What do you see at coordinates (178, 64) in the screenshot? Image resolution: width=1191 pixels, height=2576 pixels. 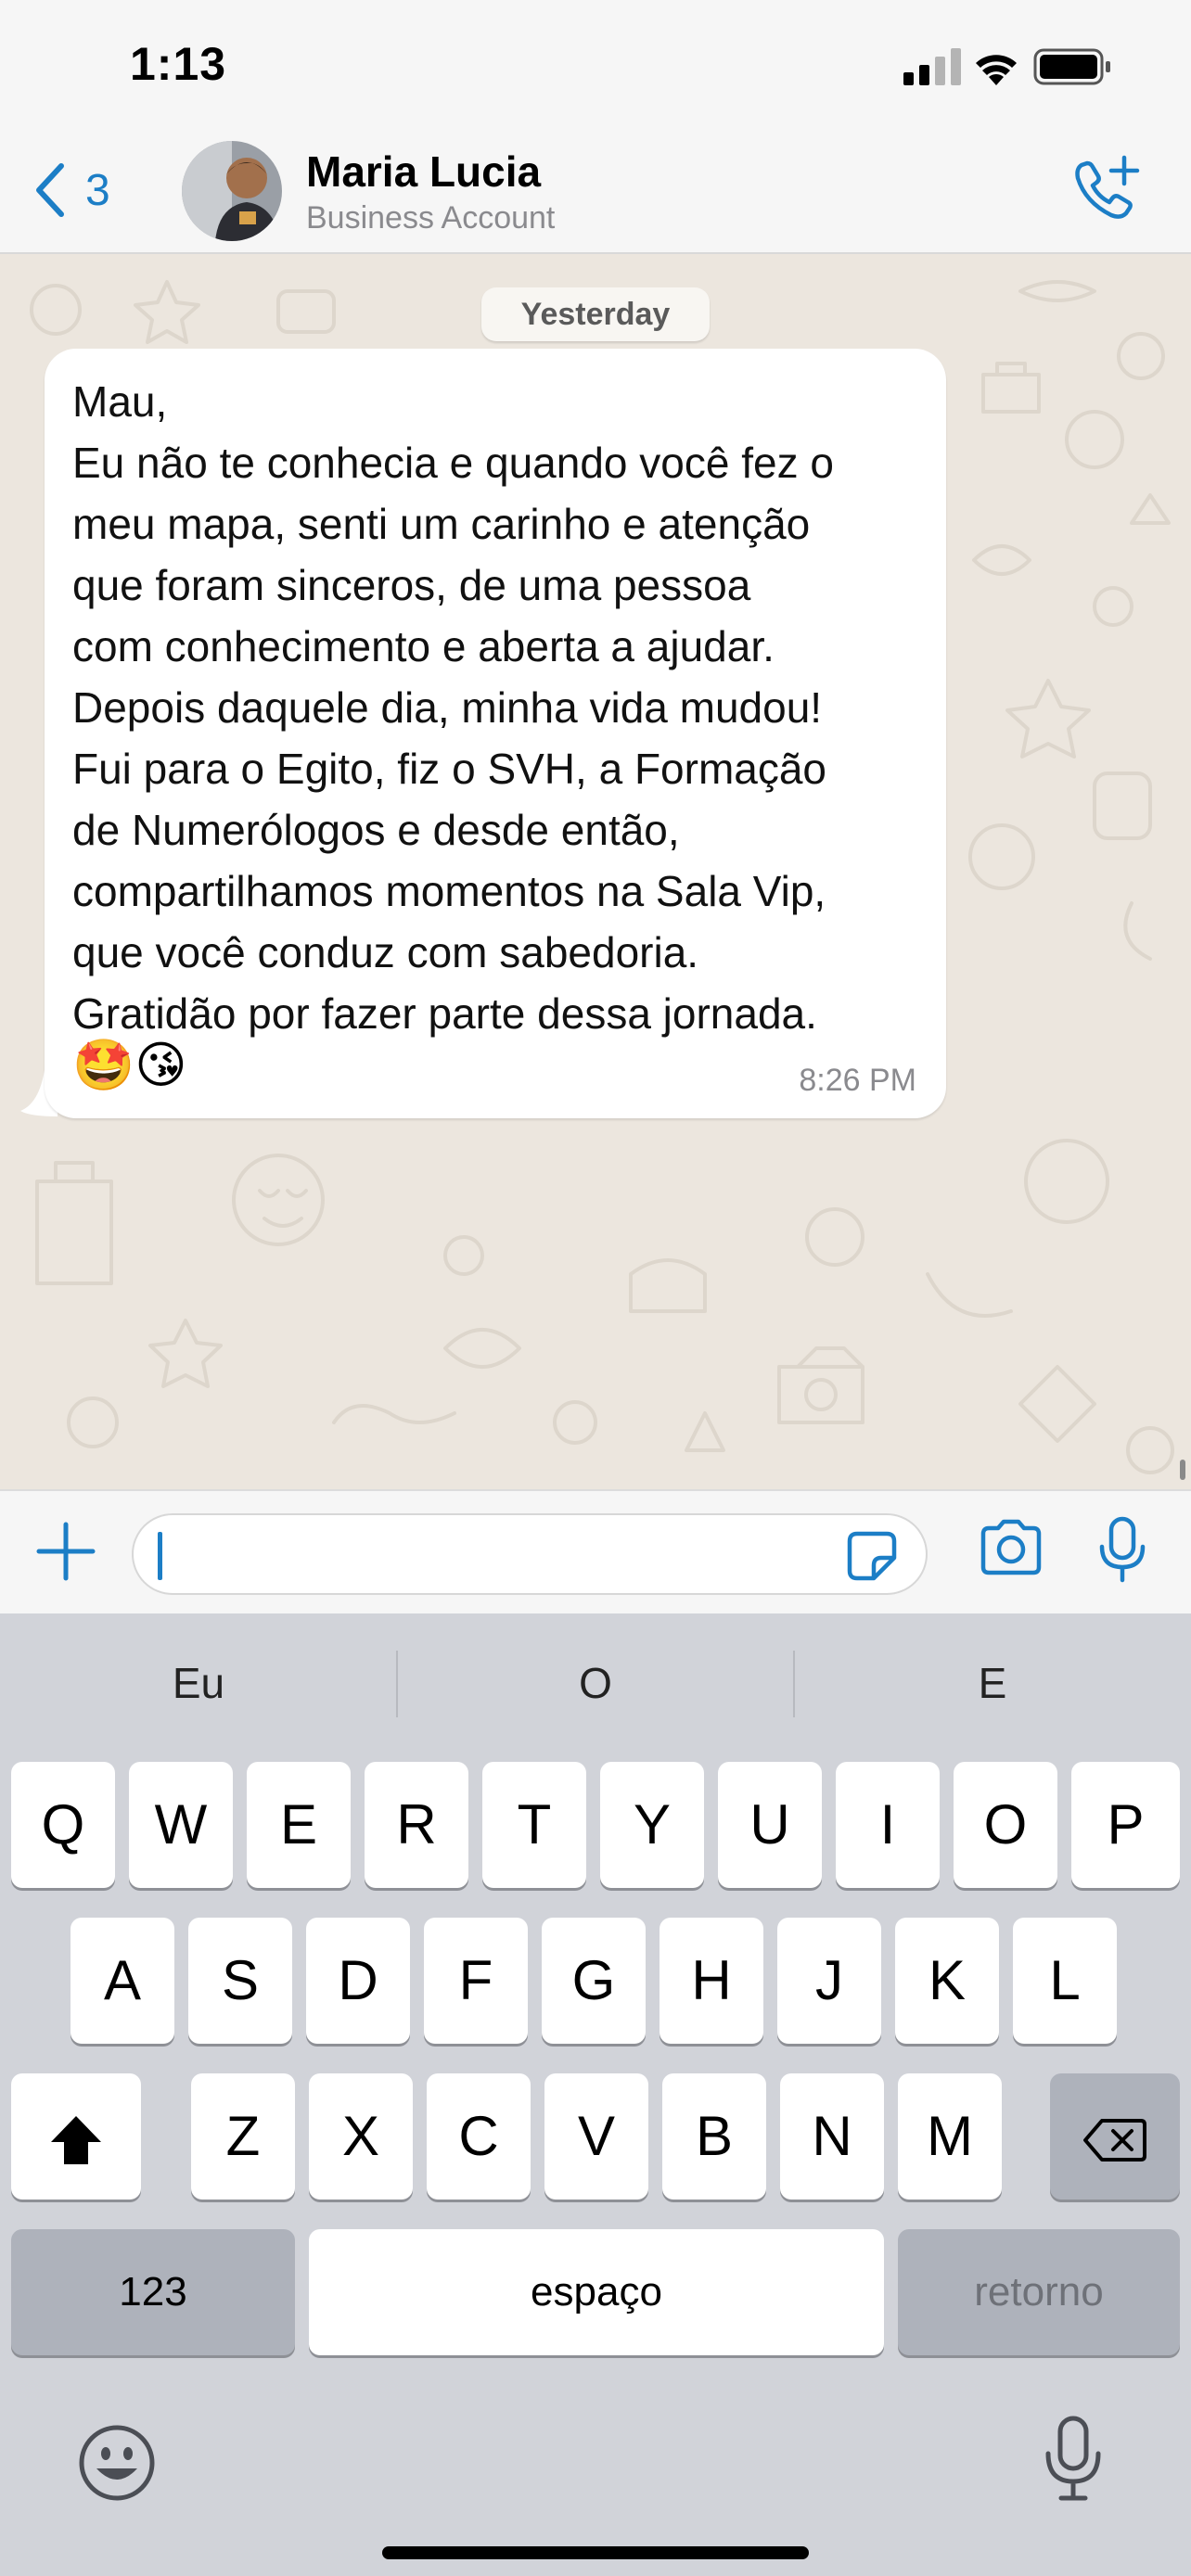 I see `status-time: 1:13` at bounding box center [178, 64].